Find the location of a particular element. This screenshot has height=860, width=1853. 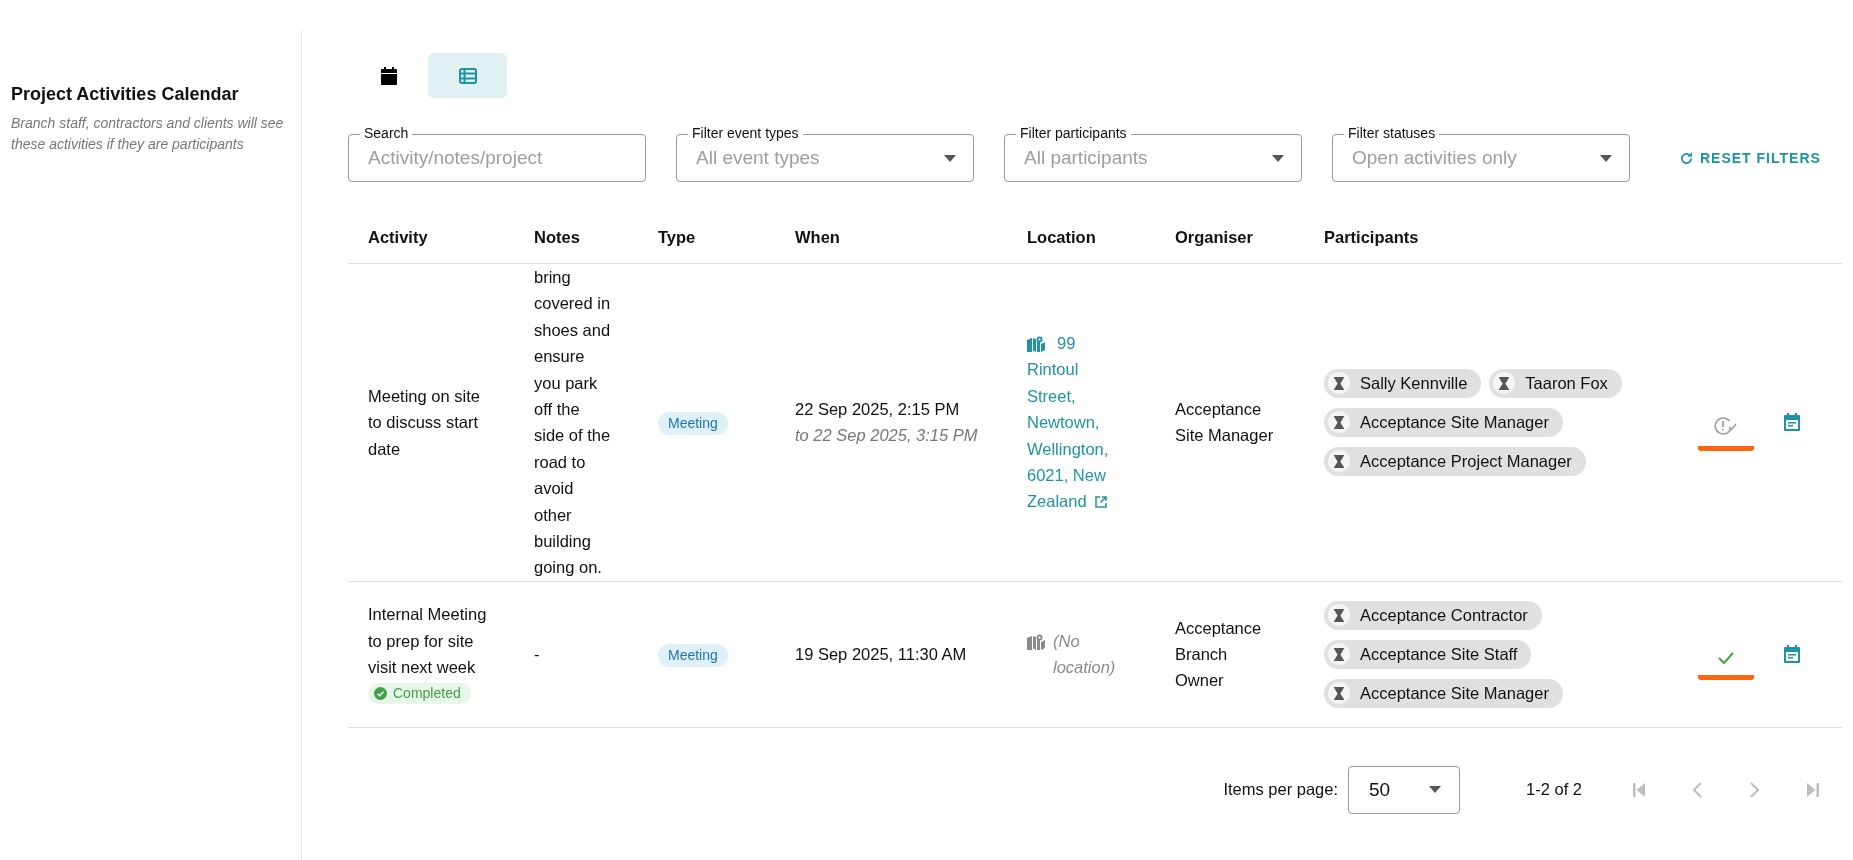

list-icon is located at coordinates (467, 75).